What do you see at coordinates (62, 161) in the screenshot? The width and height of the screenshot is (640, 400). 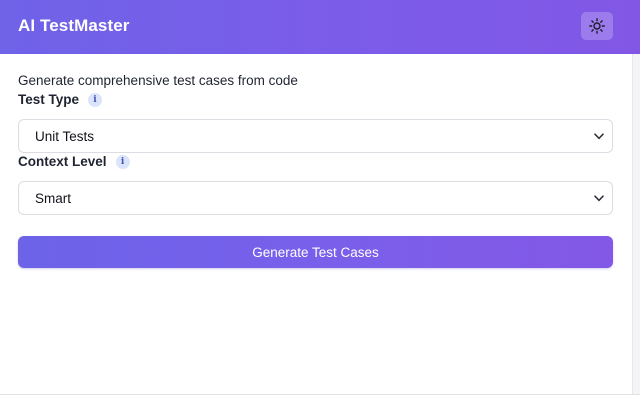 I see `context-level-label: Context Level` at bounding box center [62, 161].